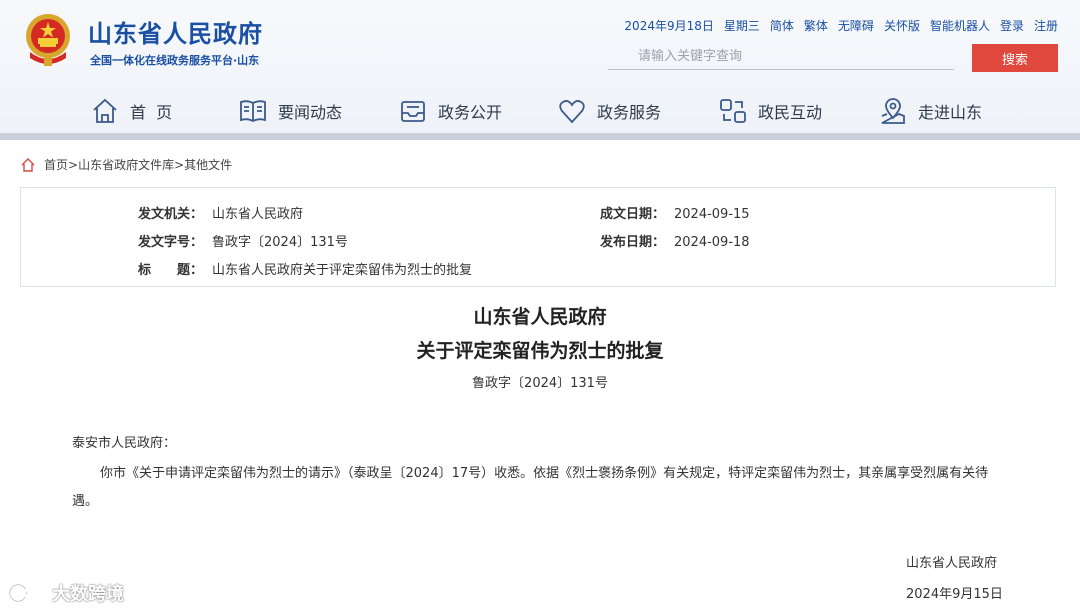 This screenshot has width=1080, height=615. What do you see at coordinates (280, 242) in the screenshot?
I see `meta-doc-number-value: 鲁政字〔2024〕131号` at bounding box center [280, 242].